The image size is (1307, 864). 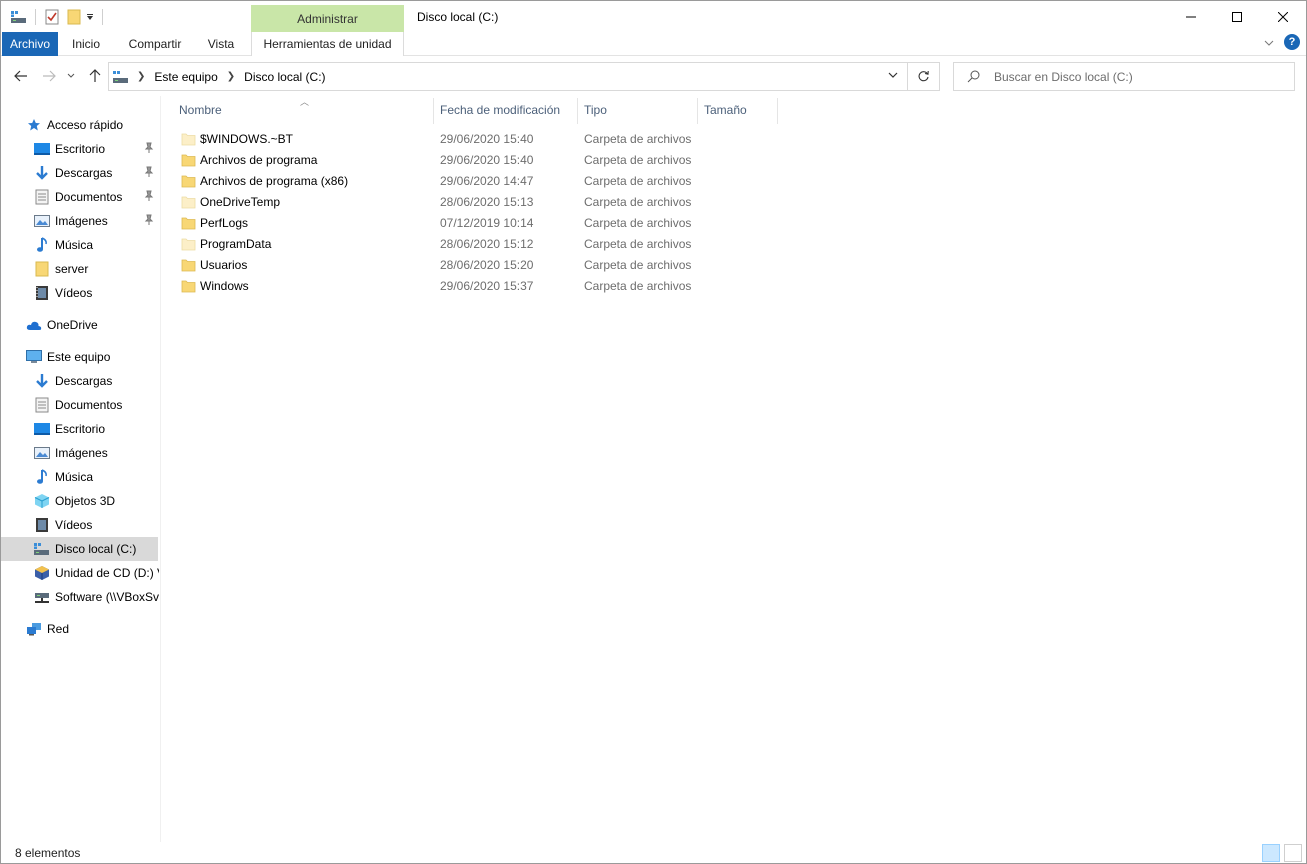 What do you see at coordinates (42, 173) in the screenshot?
I see `download-icon` at bounding box center [42, 173].